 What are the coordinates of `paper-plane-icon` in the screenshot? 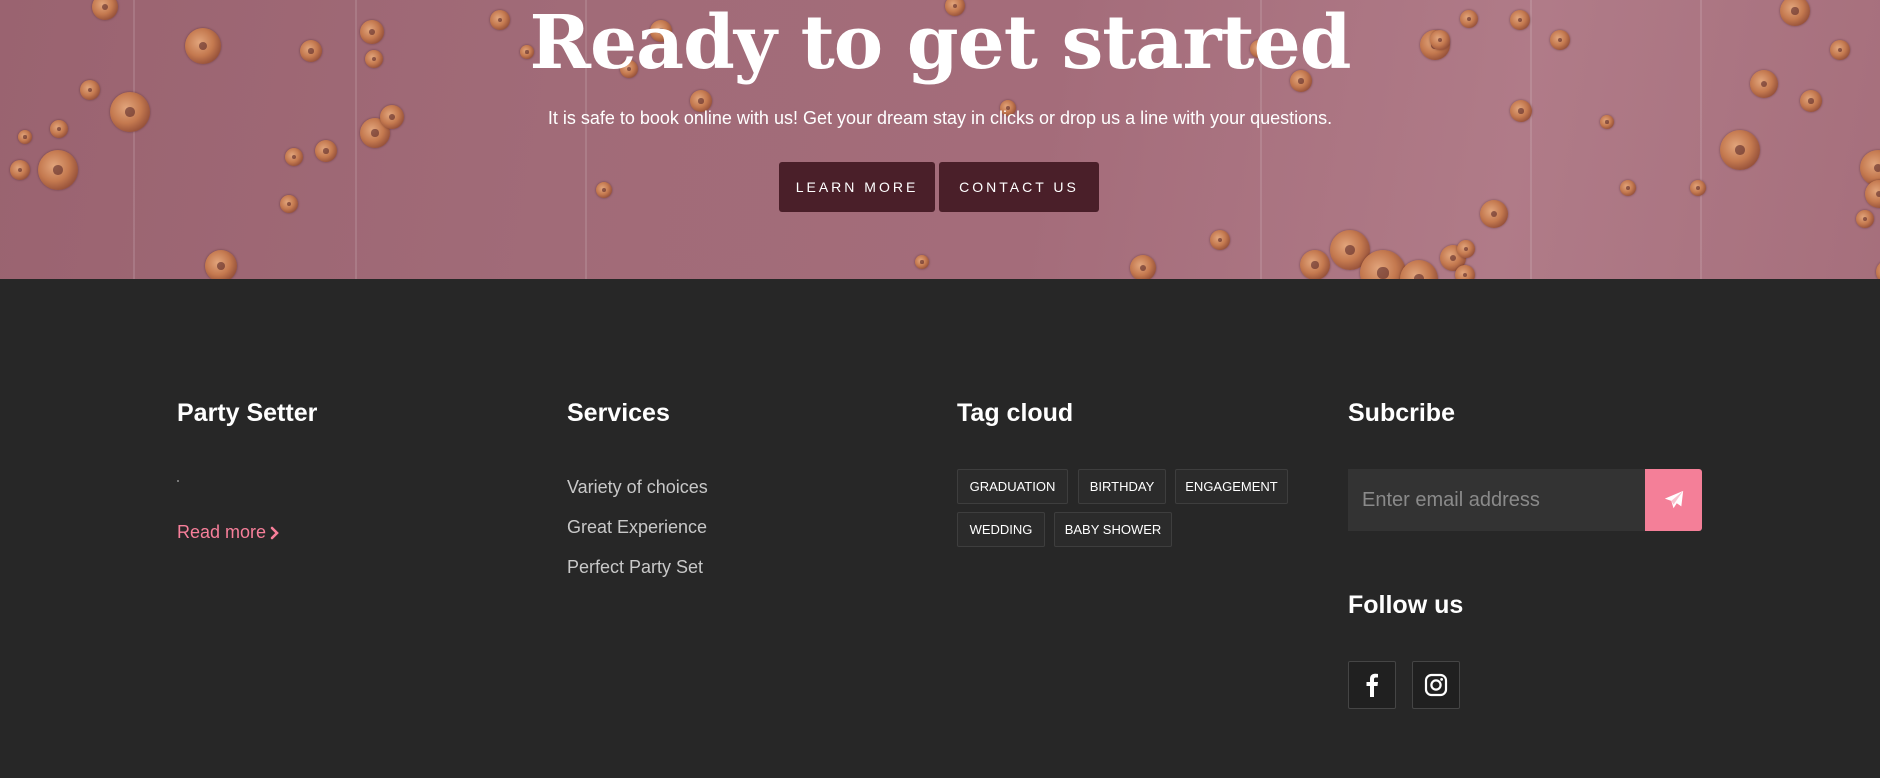 It's located at (1673, 499).